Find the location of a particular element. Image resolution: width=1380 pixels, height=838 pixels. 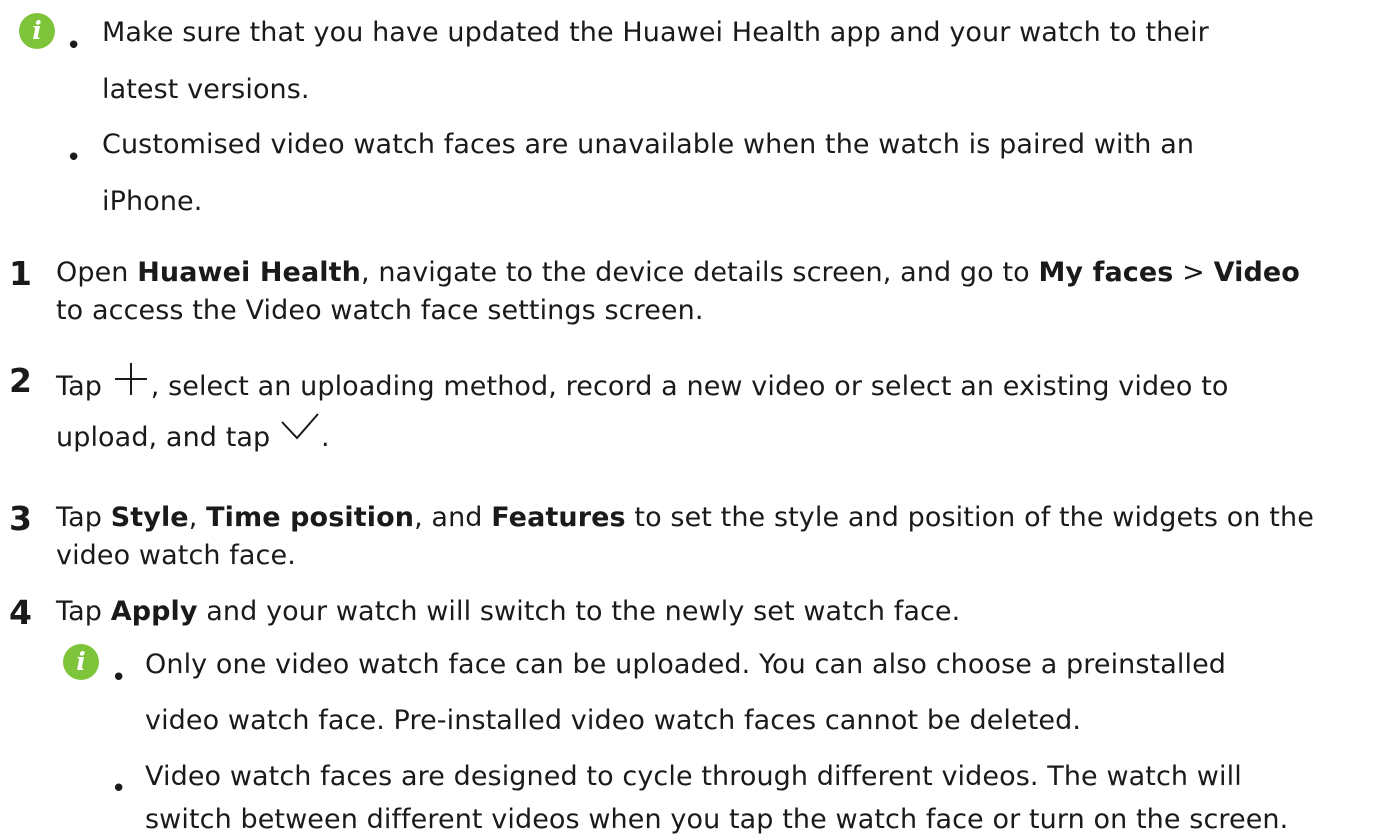

step-number: 4 is located at coordinates (20, 612).